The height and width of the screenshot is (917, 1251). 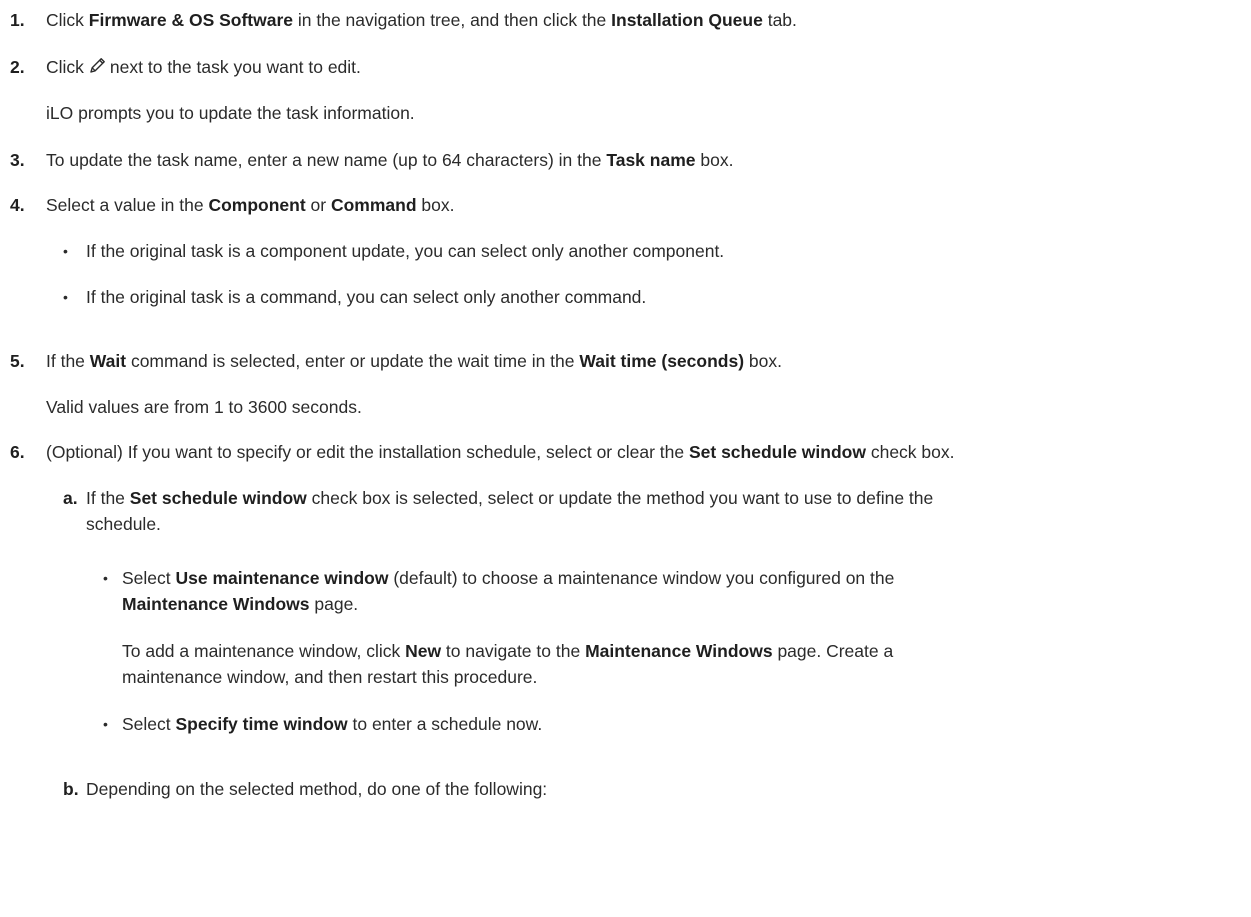 What do you see at coordinates (423, 651) in the screenshot?
I see `ui-term: New` at bounding box center [423, 651].